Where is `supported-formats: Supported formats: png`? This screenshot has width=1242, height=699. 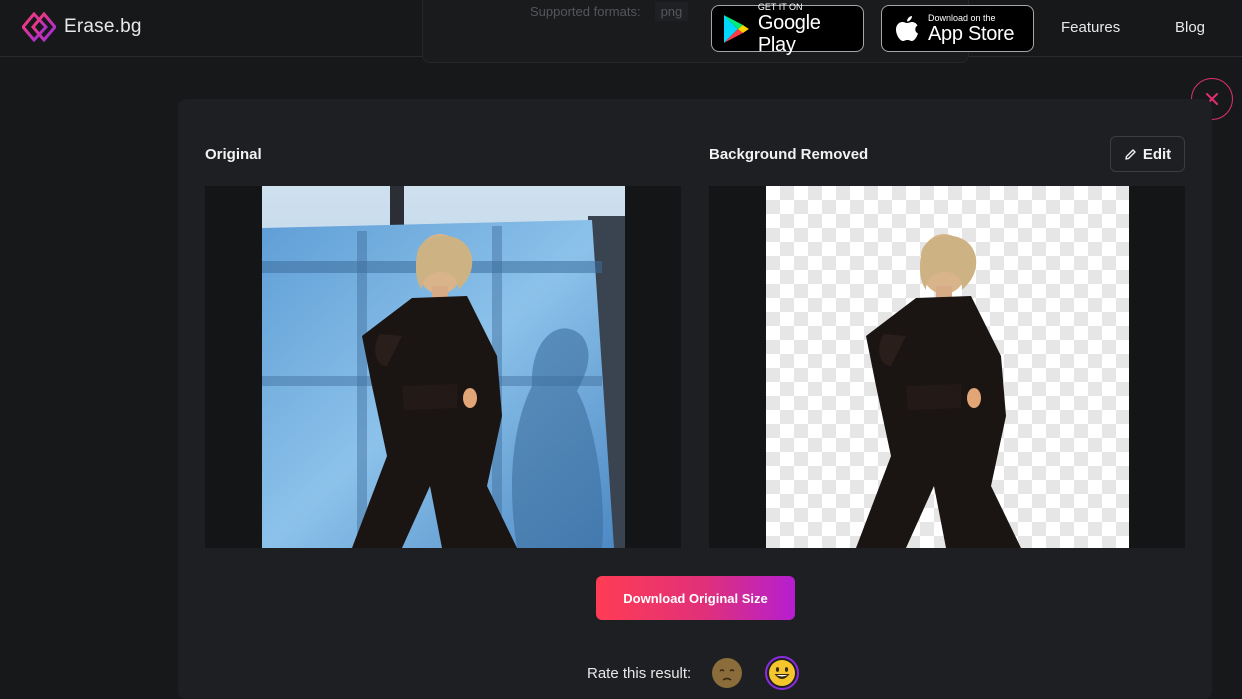
supported-formats: Supported formats: png is located at coordinates (609, 11).